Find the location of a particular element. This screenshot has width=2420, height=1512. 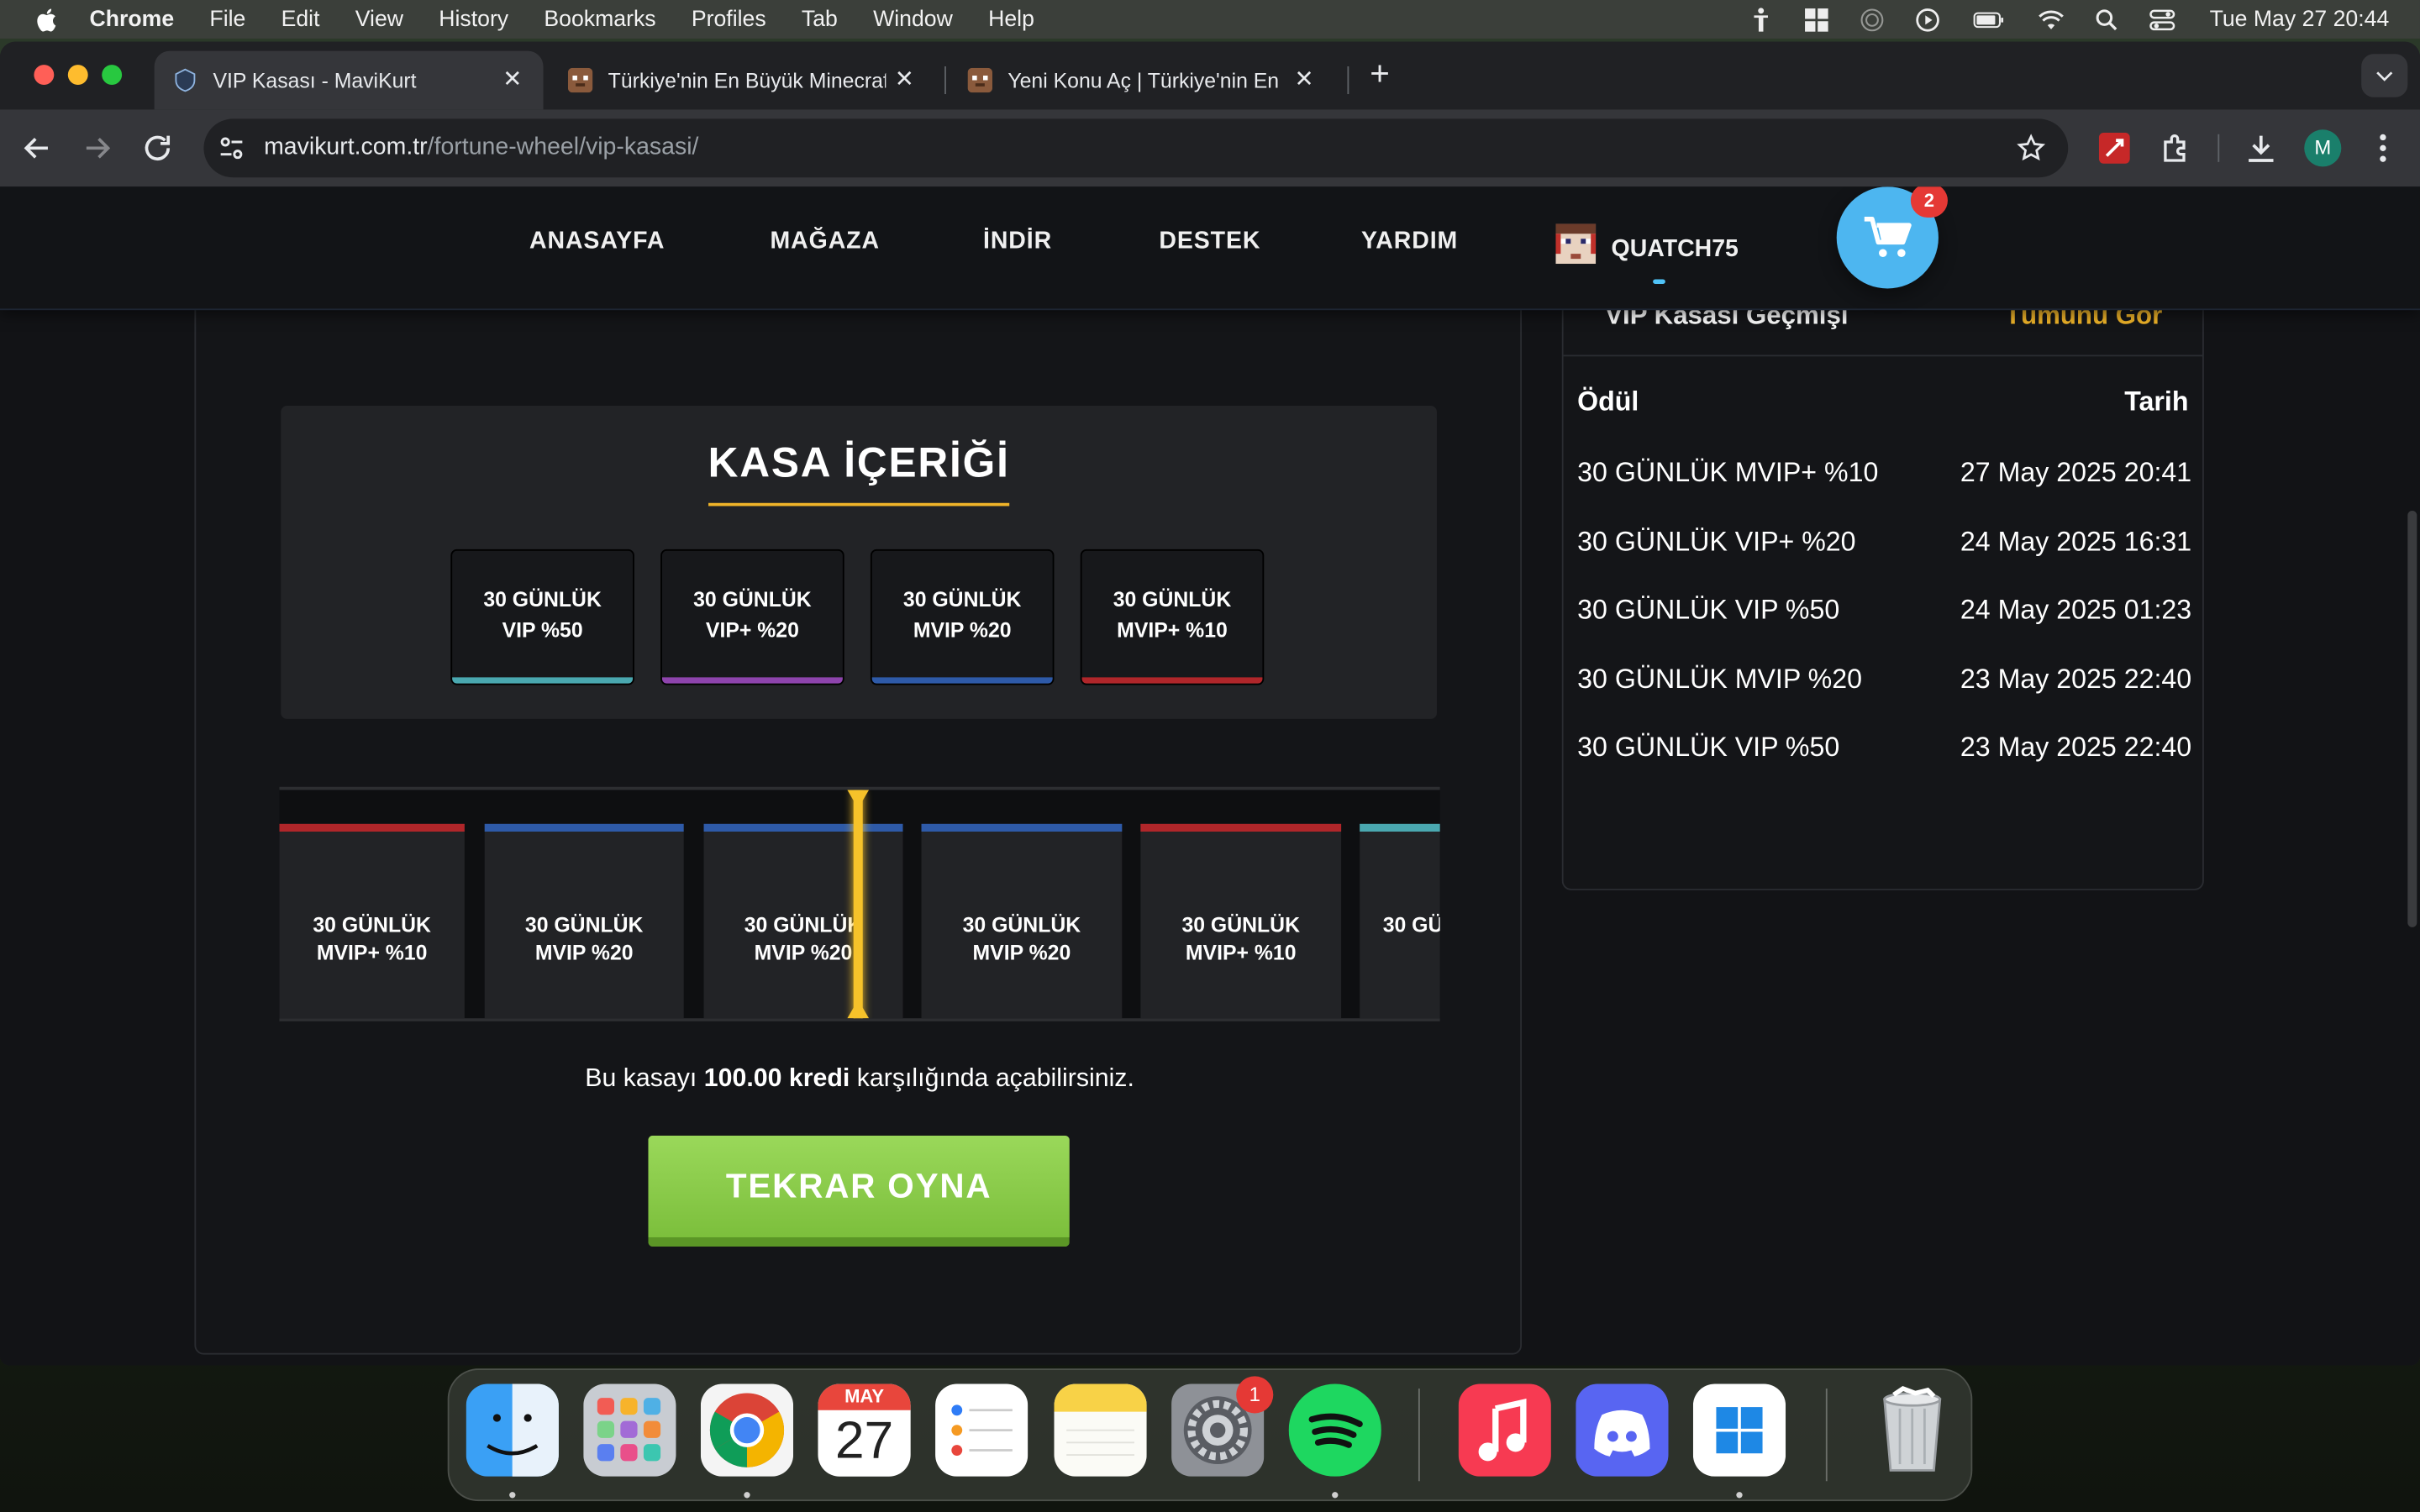

nav-magaza: MAĞAZA is located at coordinates (825, 242).